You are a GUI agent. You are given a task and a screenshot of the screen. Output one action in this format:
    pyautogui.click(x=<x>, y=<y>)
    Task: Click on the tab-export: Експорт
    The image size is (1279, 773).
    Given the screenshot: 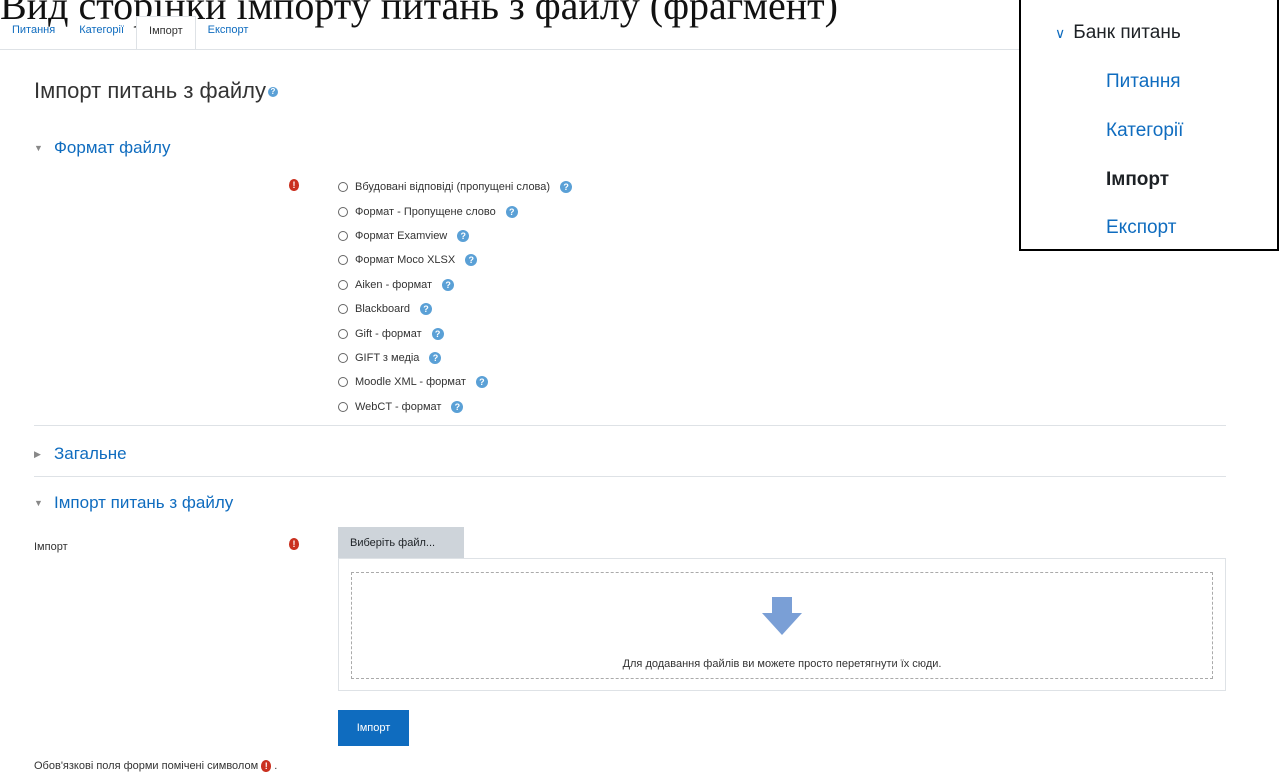 What is the action you would take?
    pyautogui.click(x=228, y=33)
    